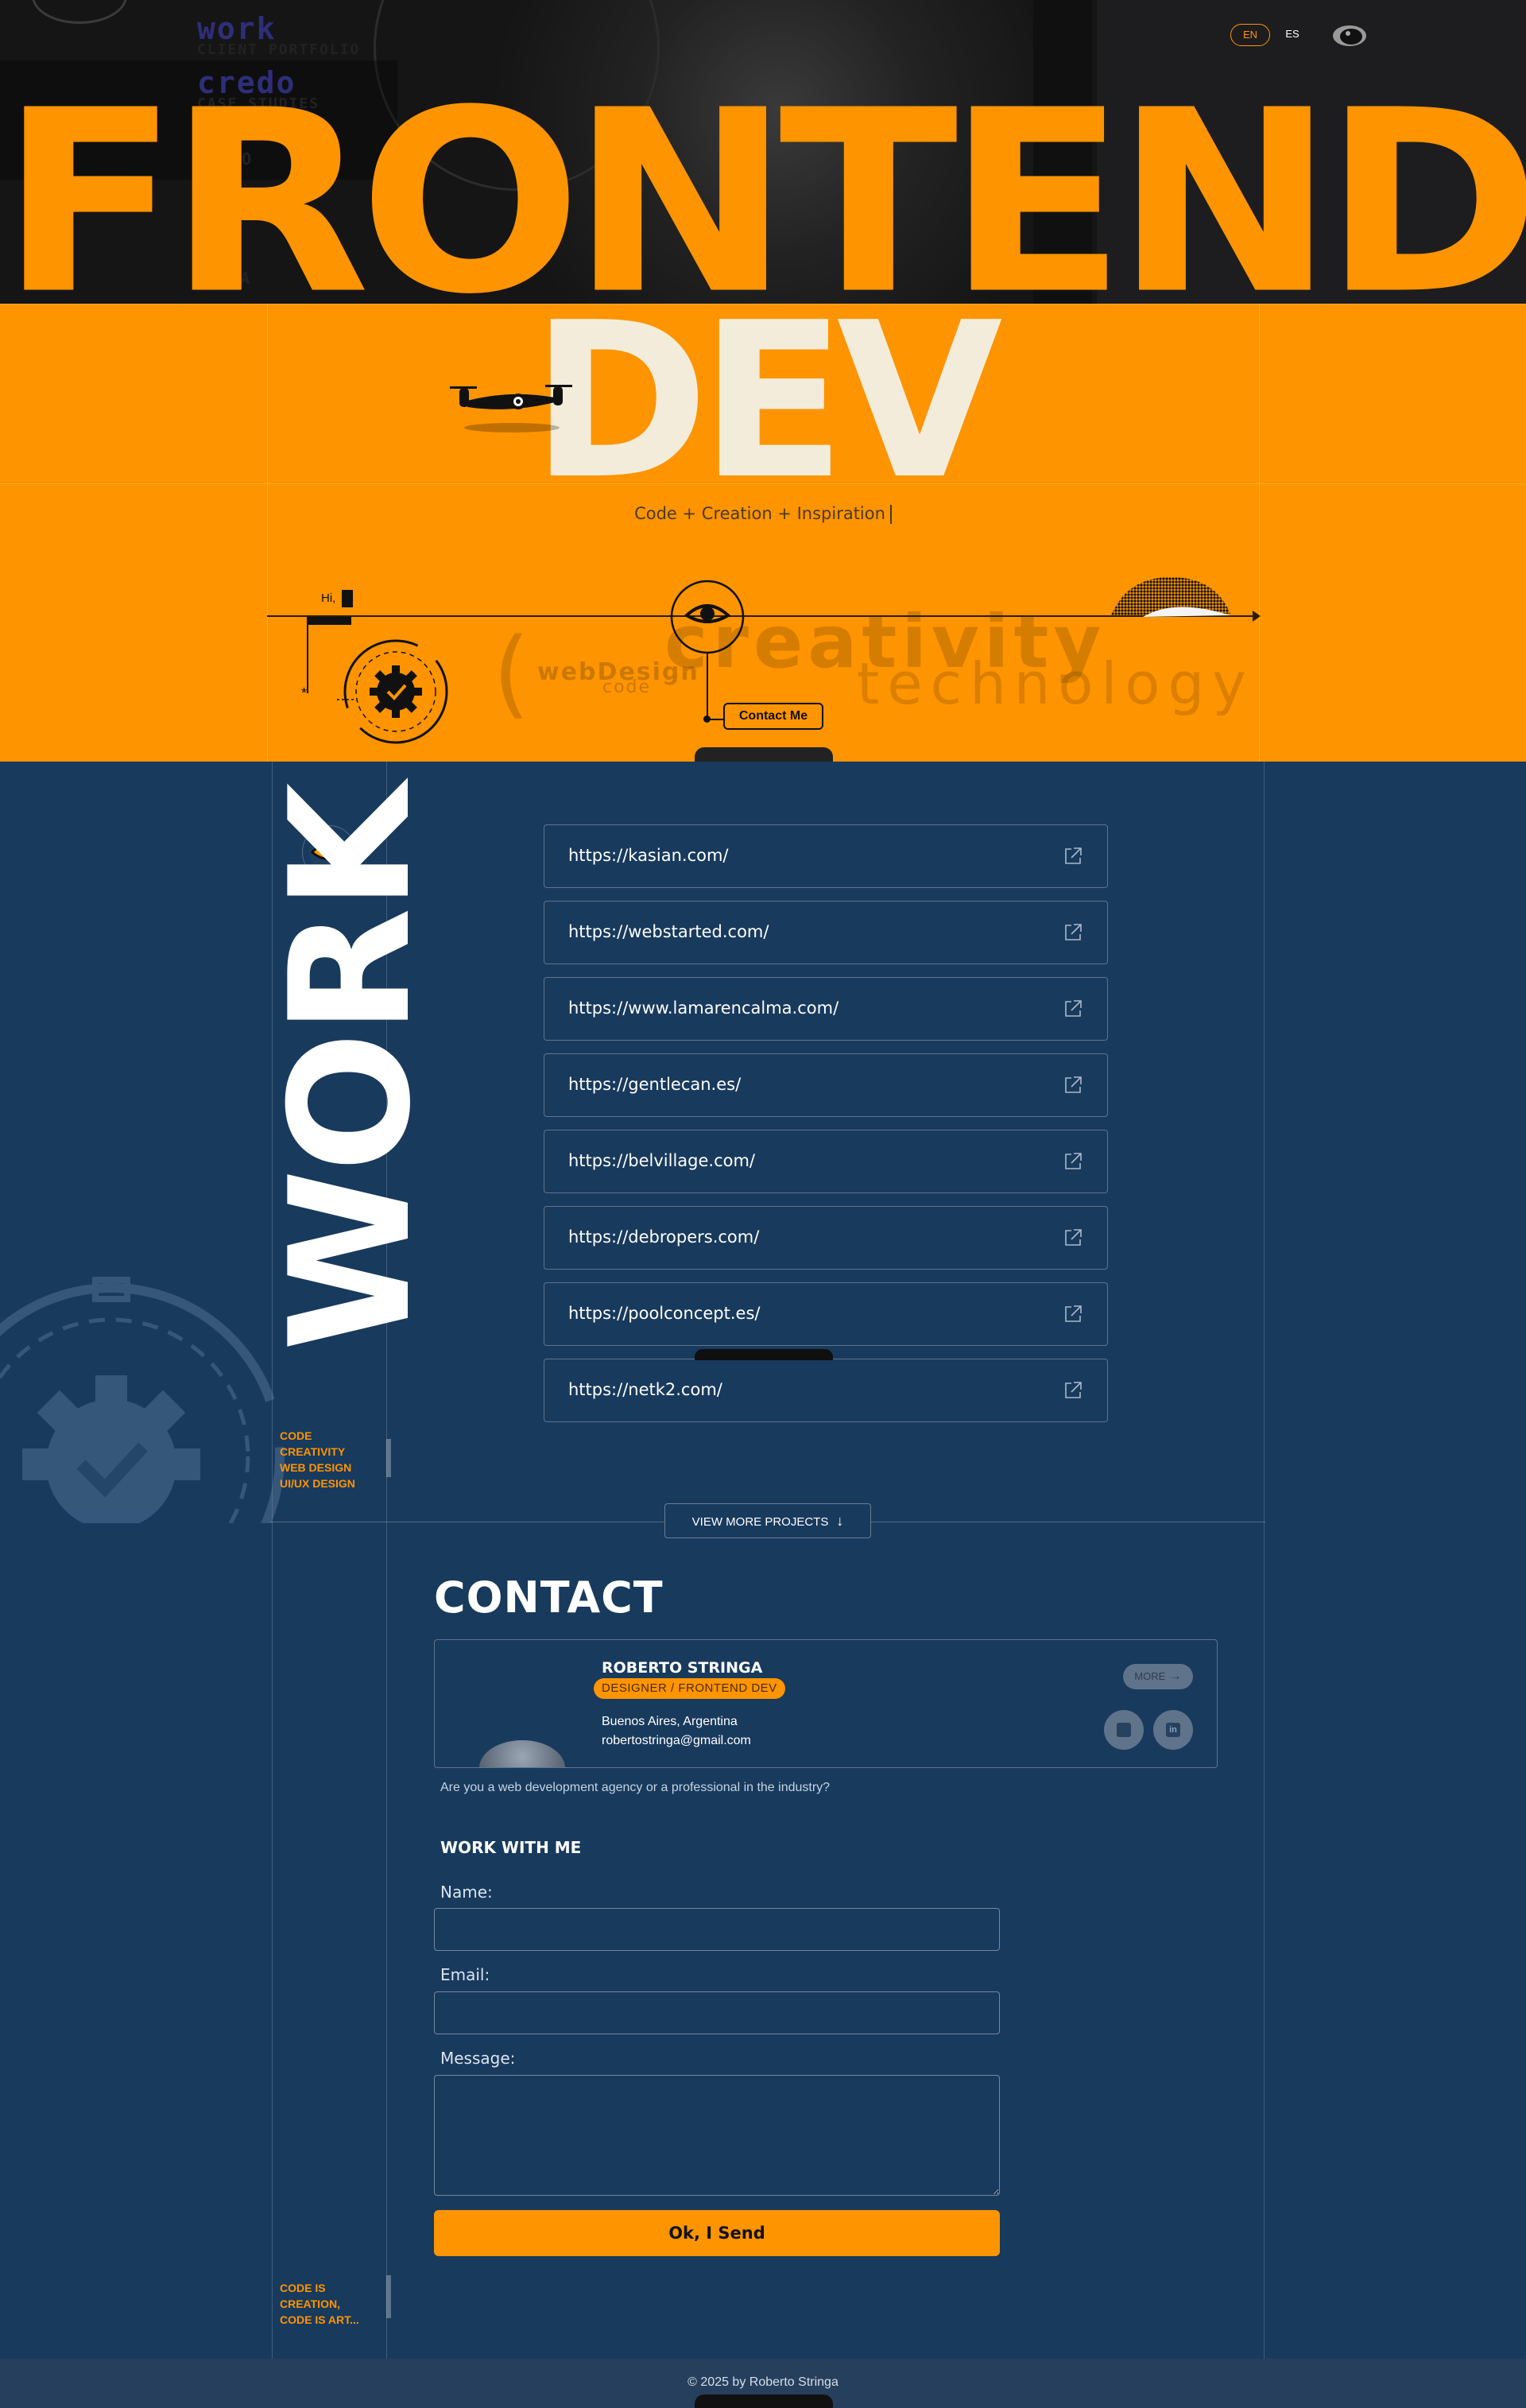 This screenshot has height=2408, width=1526. What do you see at coordinates (717, 1929) in the screenshot?
I see `name-field` at bounding box center [717, 1929].